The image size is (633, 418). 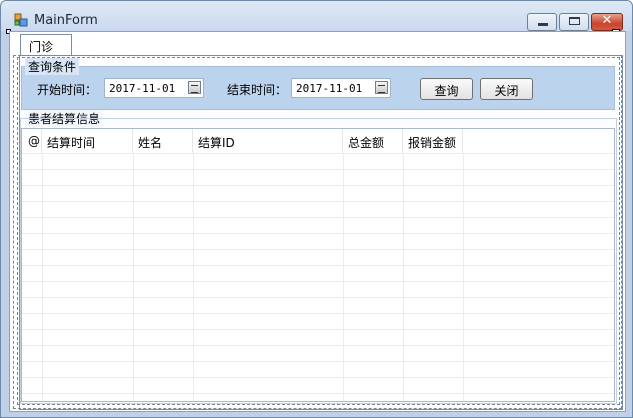 I want to click on grid-header: @ 结算时间 姓名 结算ID 总金额 报销金额, so click(x=318, y=141).